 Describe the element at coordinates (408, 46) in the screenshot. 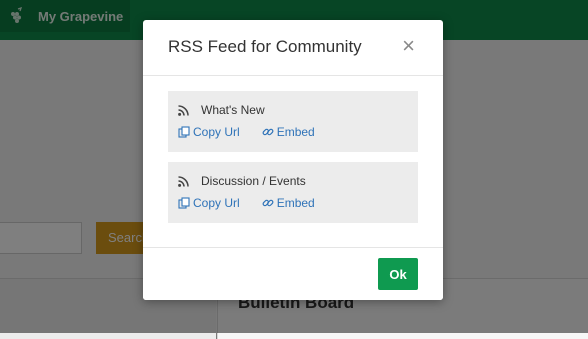

I see `close-button: ×` at that location.